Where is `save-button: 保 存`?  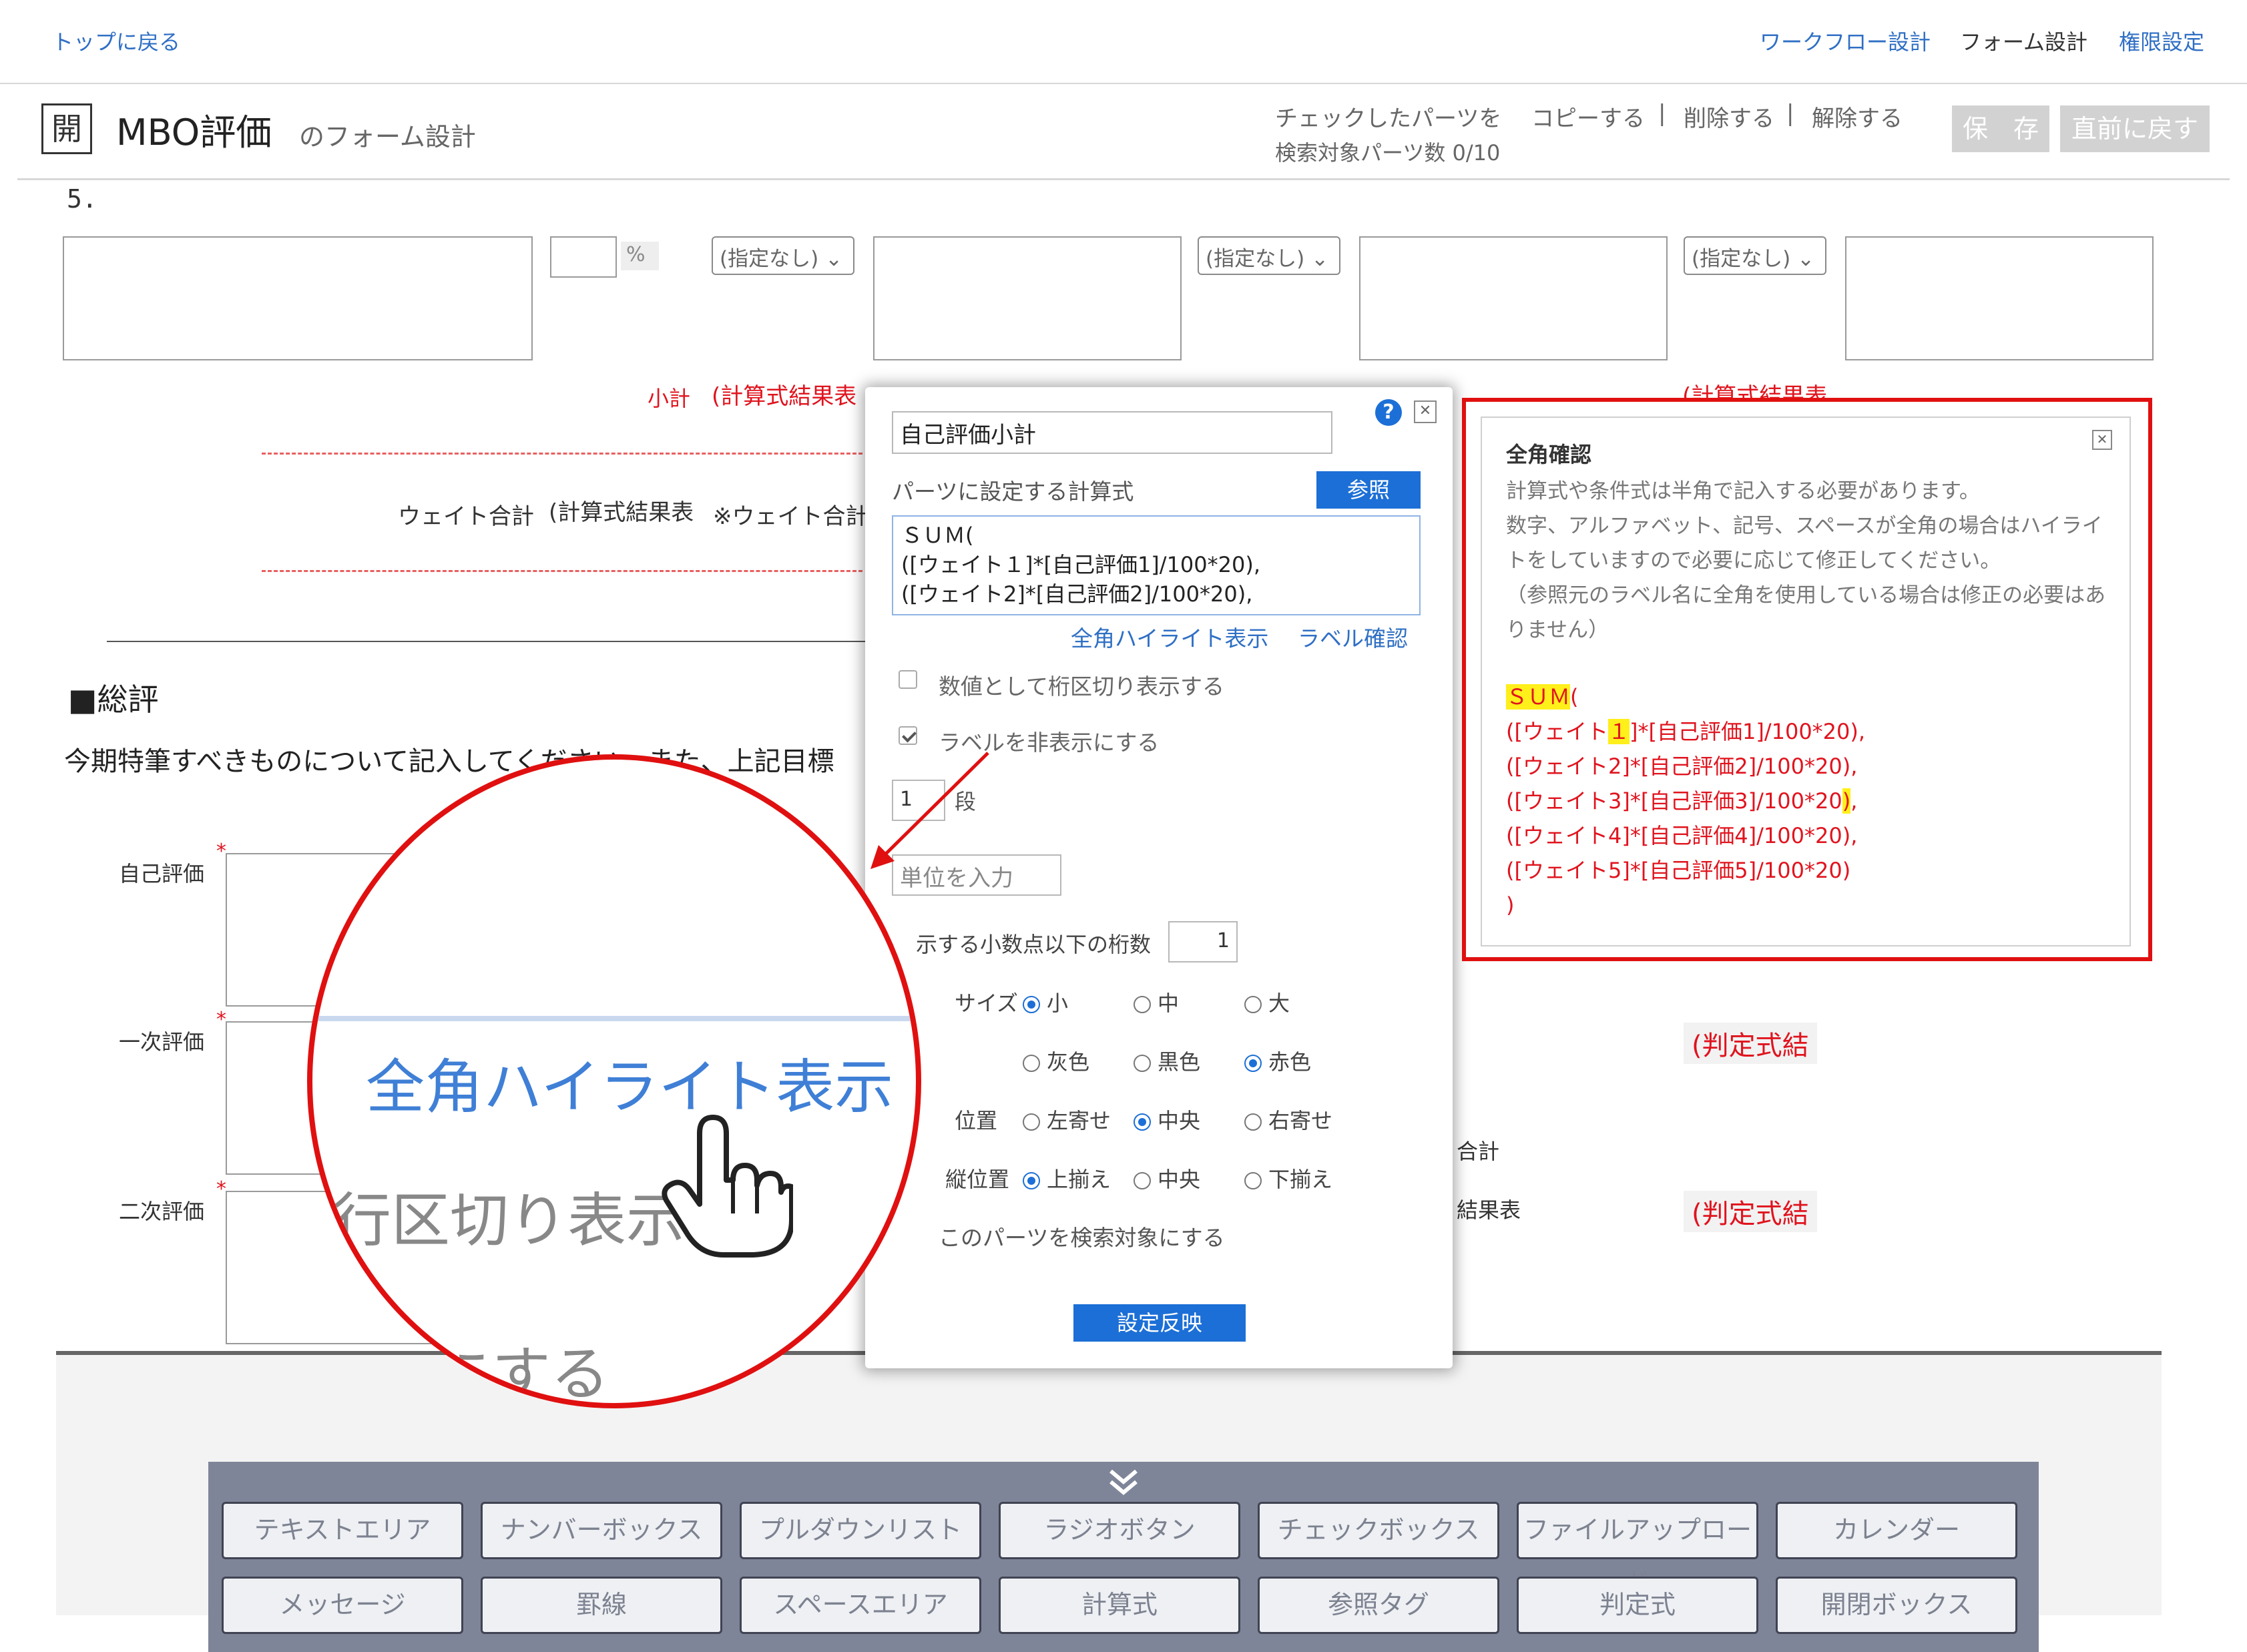 save-button: 保 存 is located at coordinates (2001, 128).